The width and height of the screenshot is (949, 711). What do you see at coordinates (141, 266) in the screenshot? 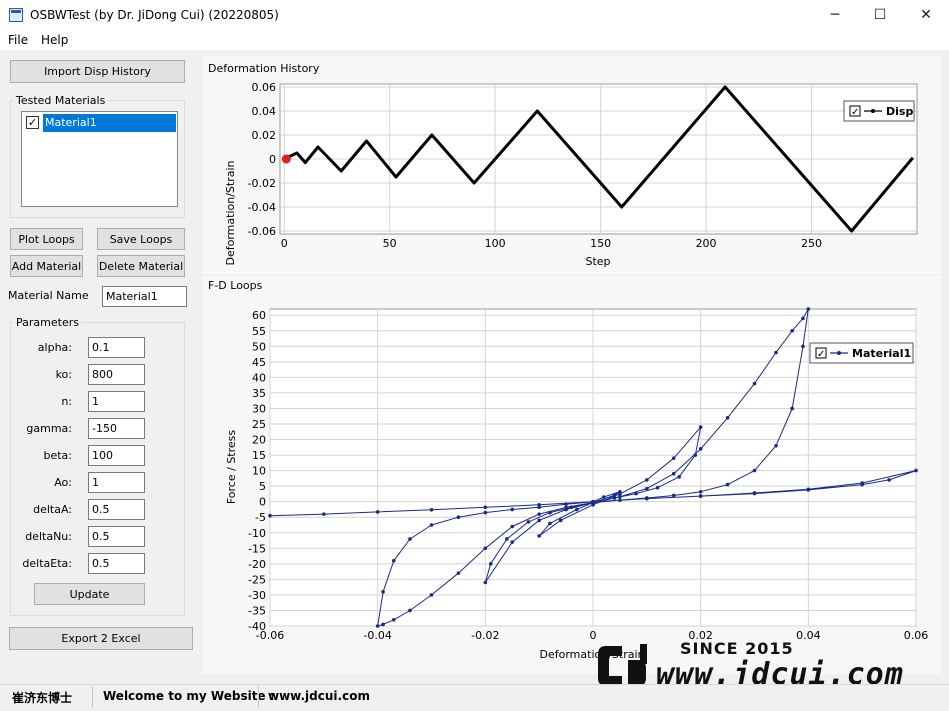
I see `delete-material-button: Delete Material` at bounding box center [141, 266].